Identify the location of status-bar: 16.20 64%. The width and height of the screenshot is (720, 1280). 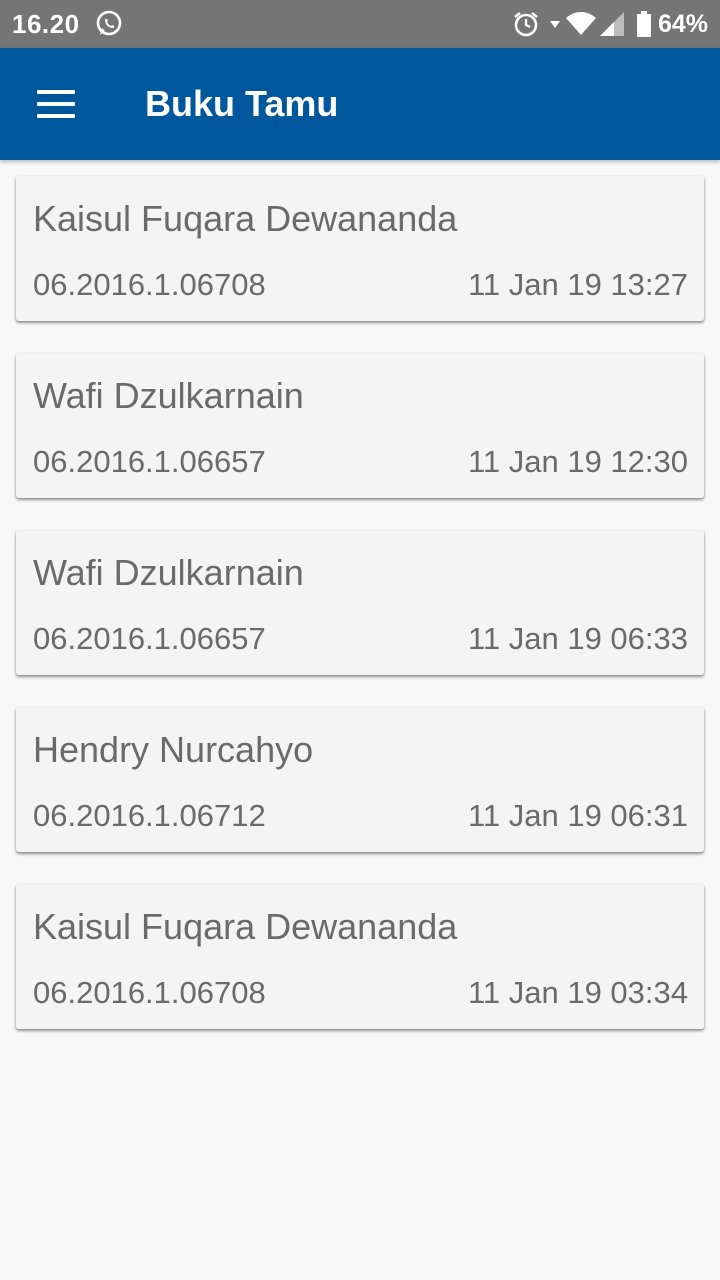
(360, 24).